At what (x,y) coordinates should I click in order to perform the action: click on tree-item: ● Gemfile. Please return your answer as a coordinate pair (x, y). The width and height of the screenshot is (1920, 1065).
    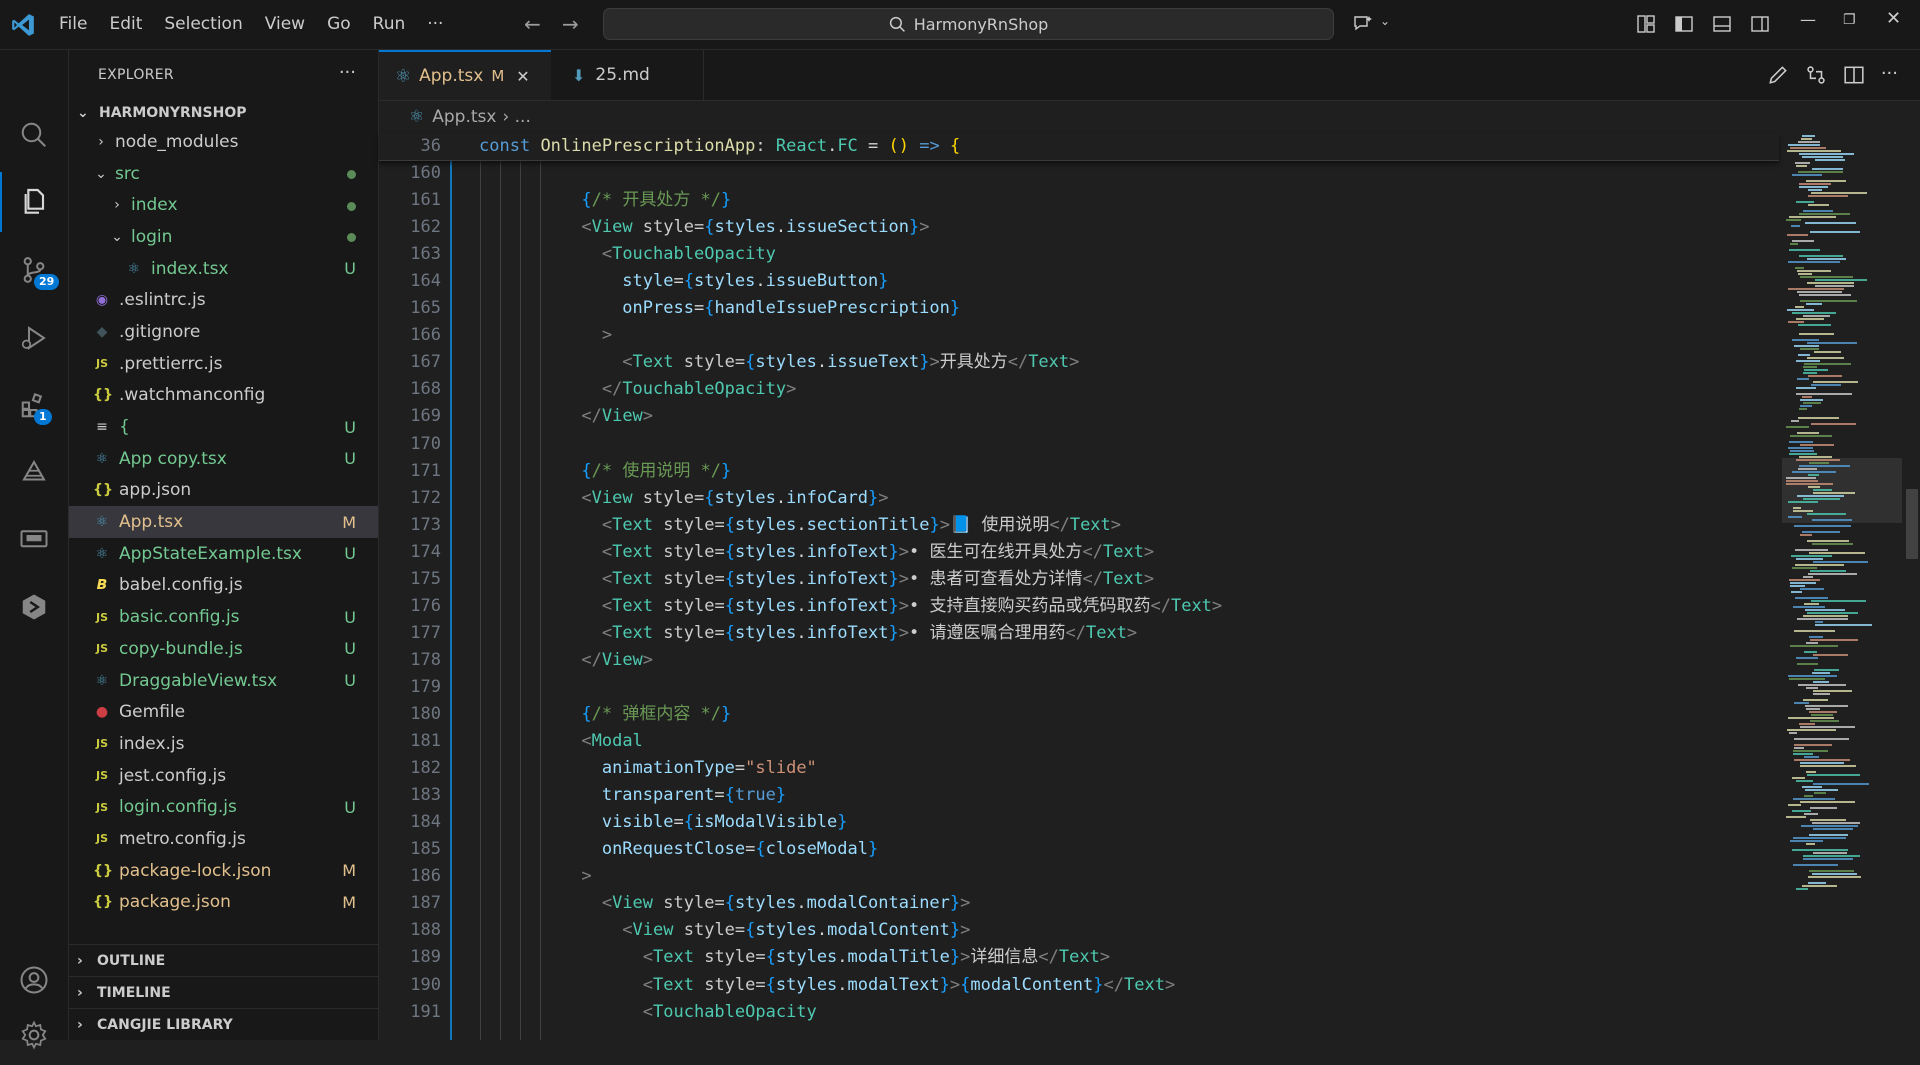
    Looking at the image, I should click on (223, 712).